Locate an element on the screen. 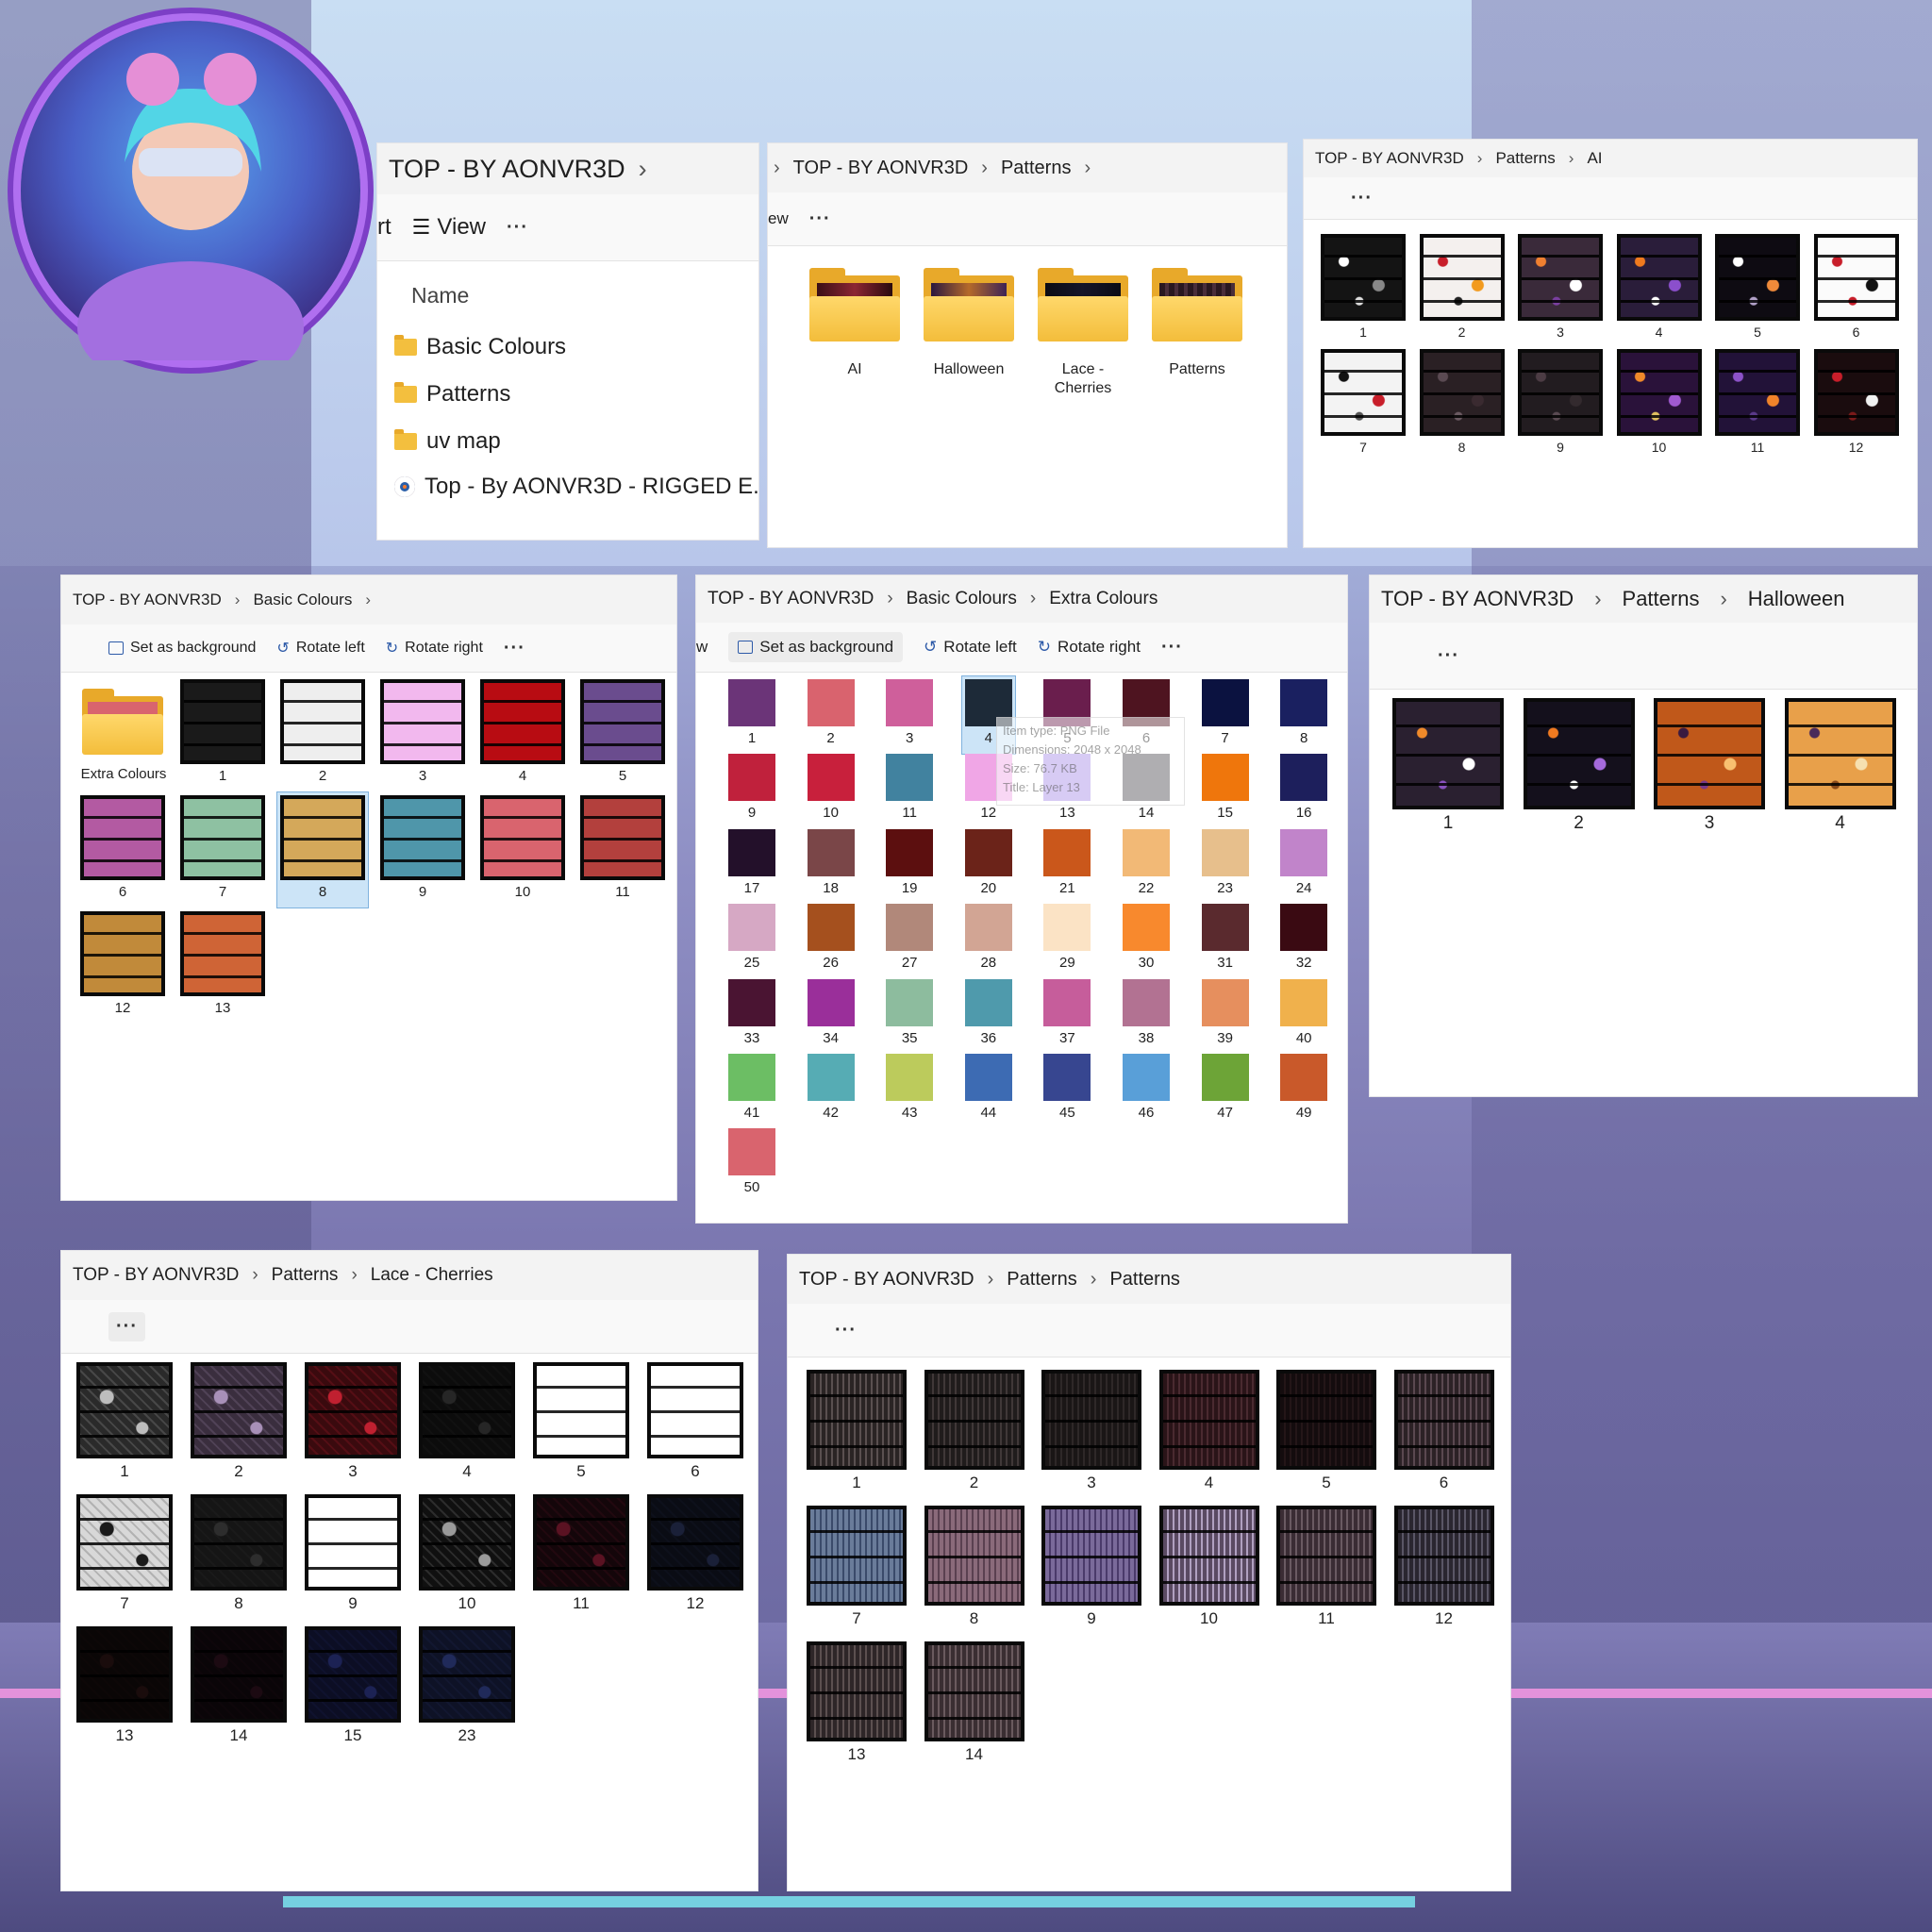 The image size is (1932, 1932). image-thumbnail-tile: 38 is located at coordinates (1147, 1016).